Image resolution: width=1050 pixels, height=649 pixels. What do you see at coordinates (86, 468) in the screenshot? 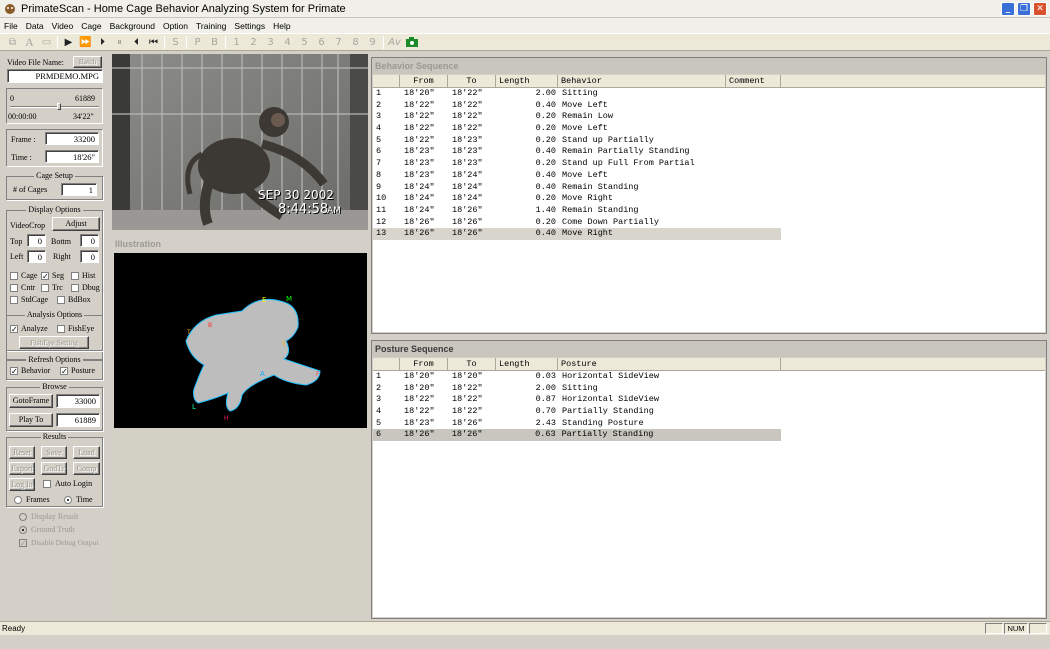
I see `comp-button: Comp` at bounding box center [86, 468].